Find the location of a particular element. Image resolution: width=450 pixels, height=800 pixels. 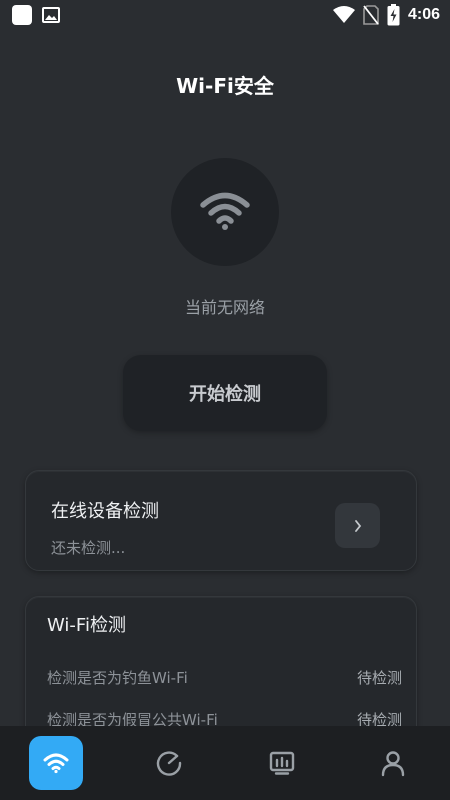

start-detection-button: 开始检测 is located at coordinates (225, 393).